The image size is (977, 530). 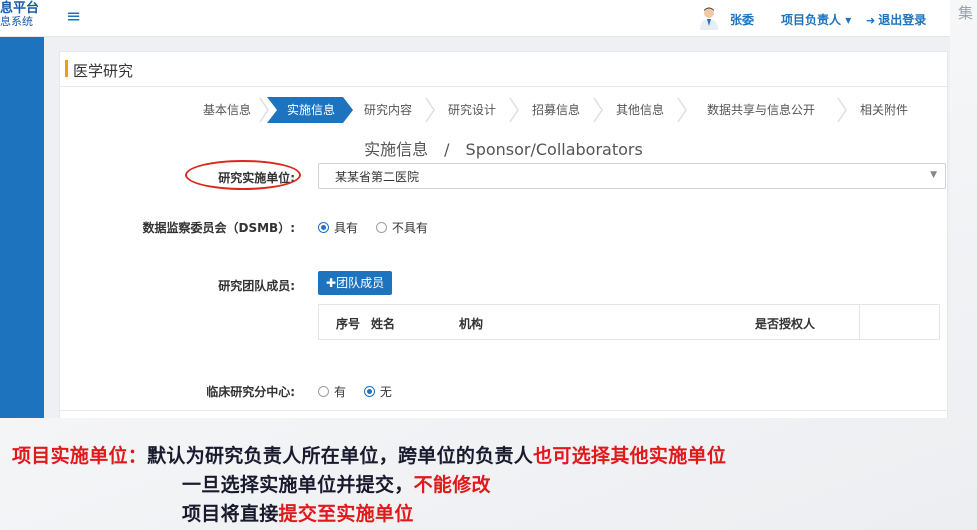 I want to click on column-header-authorized: 是否授权人, so click(x=785, y=324).